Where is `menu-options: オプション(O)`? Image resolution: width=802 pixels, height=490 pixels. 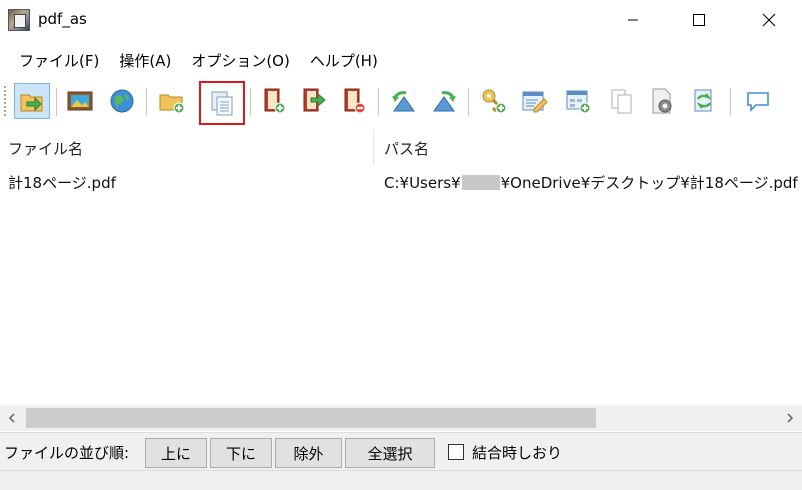 menu-options: オプション(O) is located at coordinates (240, 59).